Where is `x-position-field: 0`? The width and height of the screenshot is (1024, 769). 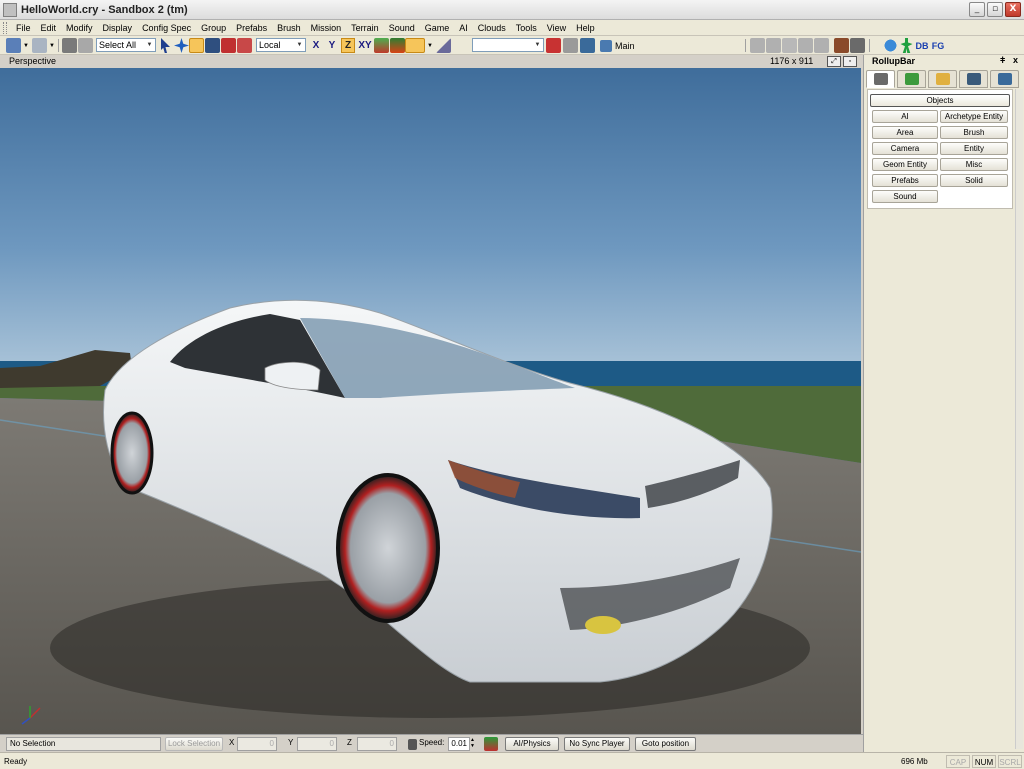
x-position-field: 0 is located at coordinates (257, 744).